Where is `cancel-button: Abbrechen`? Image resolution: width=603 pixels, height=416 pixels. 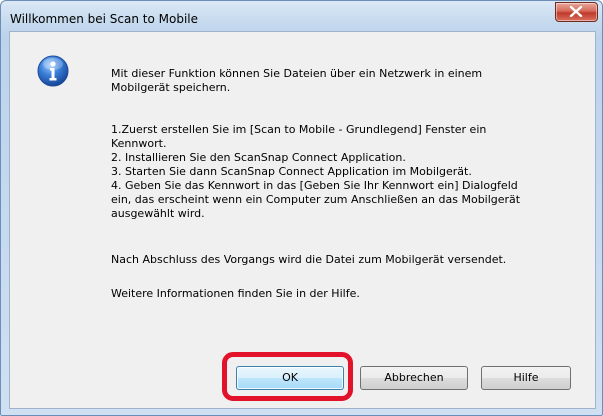
cancel-button: Abbrechen is located at coordinates (414, 378).